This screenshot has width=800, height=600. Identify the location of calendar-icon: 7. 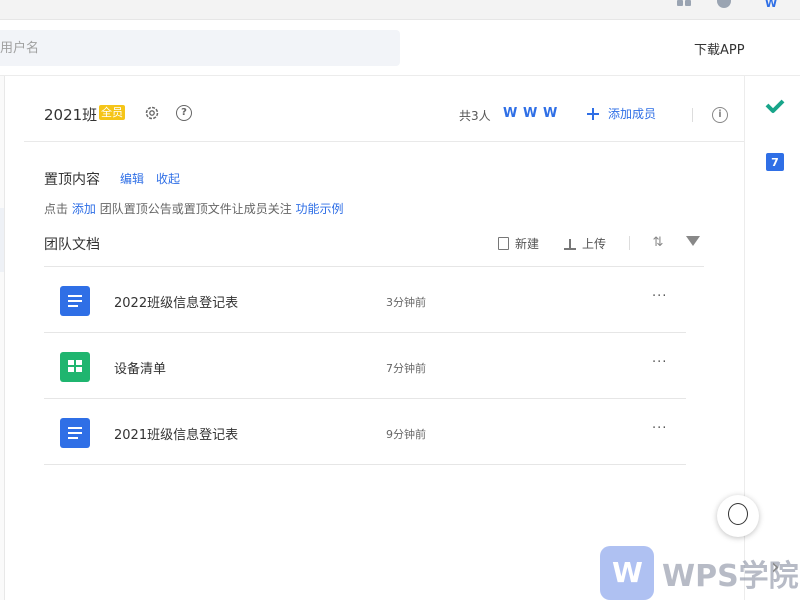
(775, 162).